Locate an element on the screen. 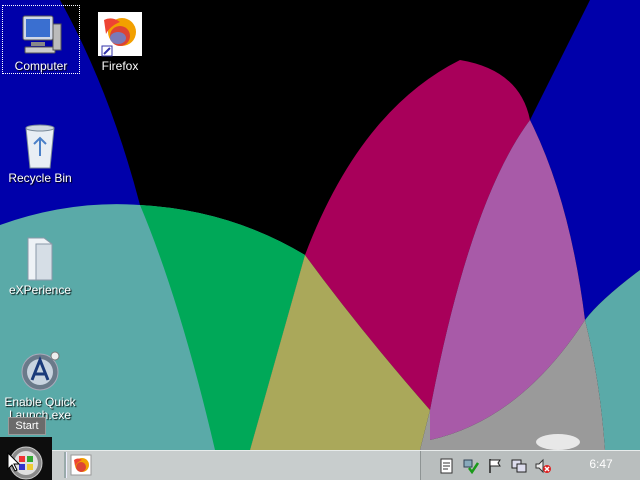  volume-muted-icon is located at coordinates (543, 466).